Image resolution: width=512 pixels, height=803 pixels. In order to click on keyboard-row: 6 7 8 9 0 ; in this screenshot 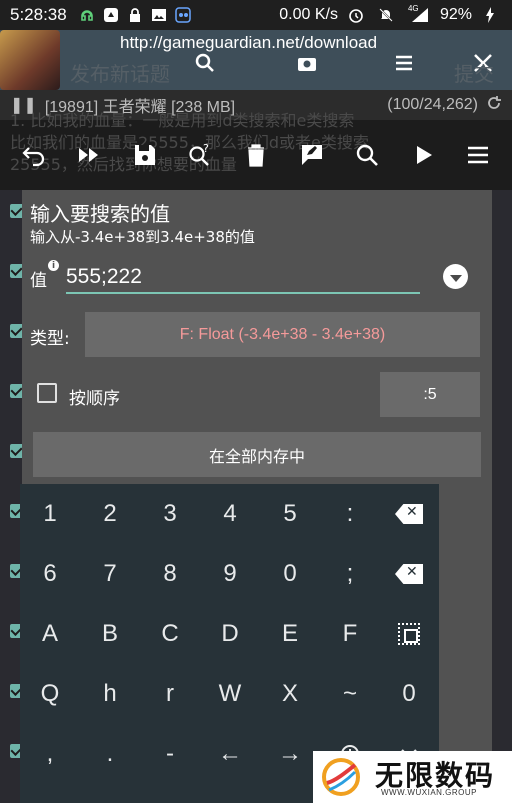, I will do `click(229, 574)`.